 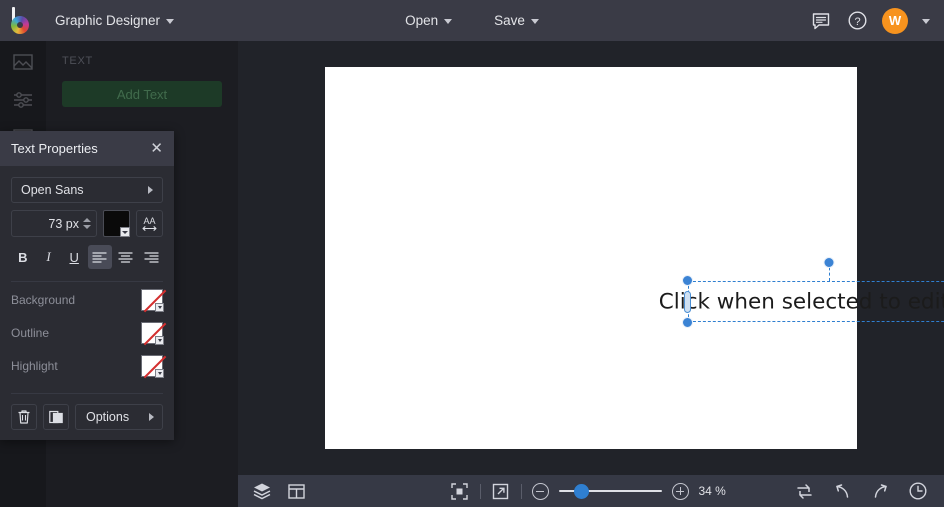 What do you see at coordinates (880, 491) in the screenshot?
I see `redo-icon` at bounding box center [880, 491].